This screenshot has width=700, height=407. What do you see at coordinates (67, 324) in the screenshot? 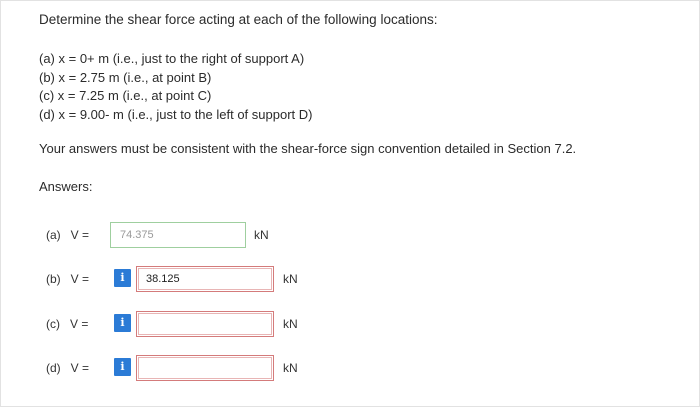
I see `answer-label-c: (c) V =` at bounding box center [67, 324].